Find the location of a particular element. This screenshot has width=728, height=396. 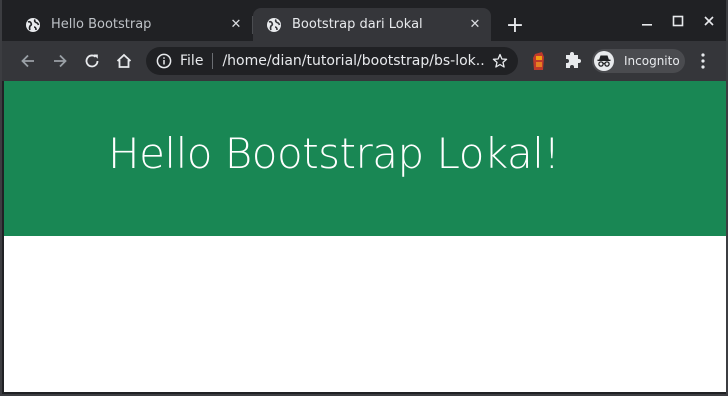

info-icon is located at coordinates (164, 61).